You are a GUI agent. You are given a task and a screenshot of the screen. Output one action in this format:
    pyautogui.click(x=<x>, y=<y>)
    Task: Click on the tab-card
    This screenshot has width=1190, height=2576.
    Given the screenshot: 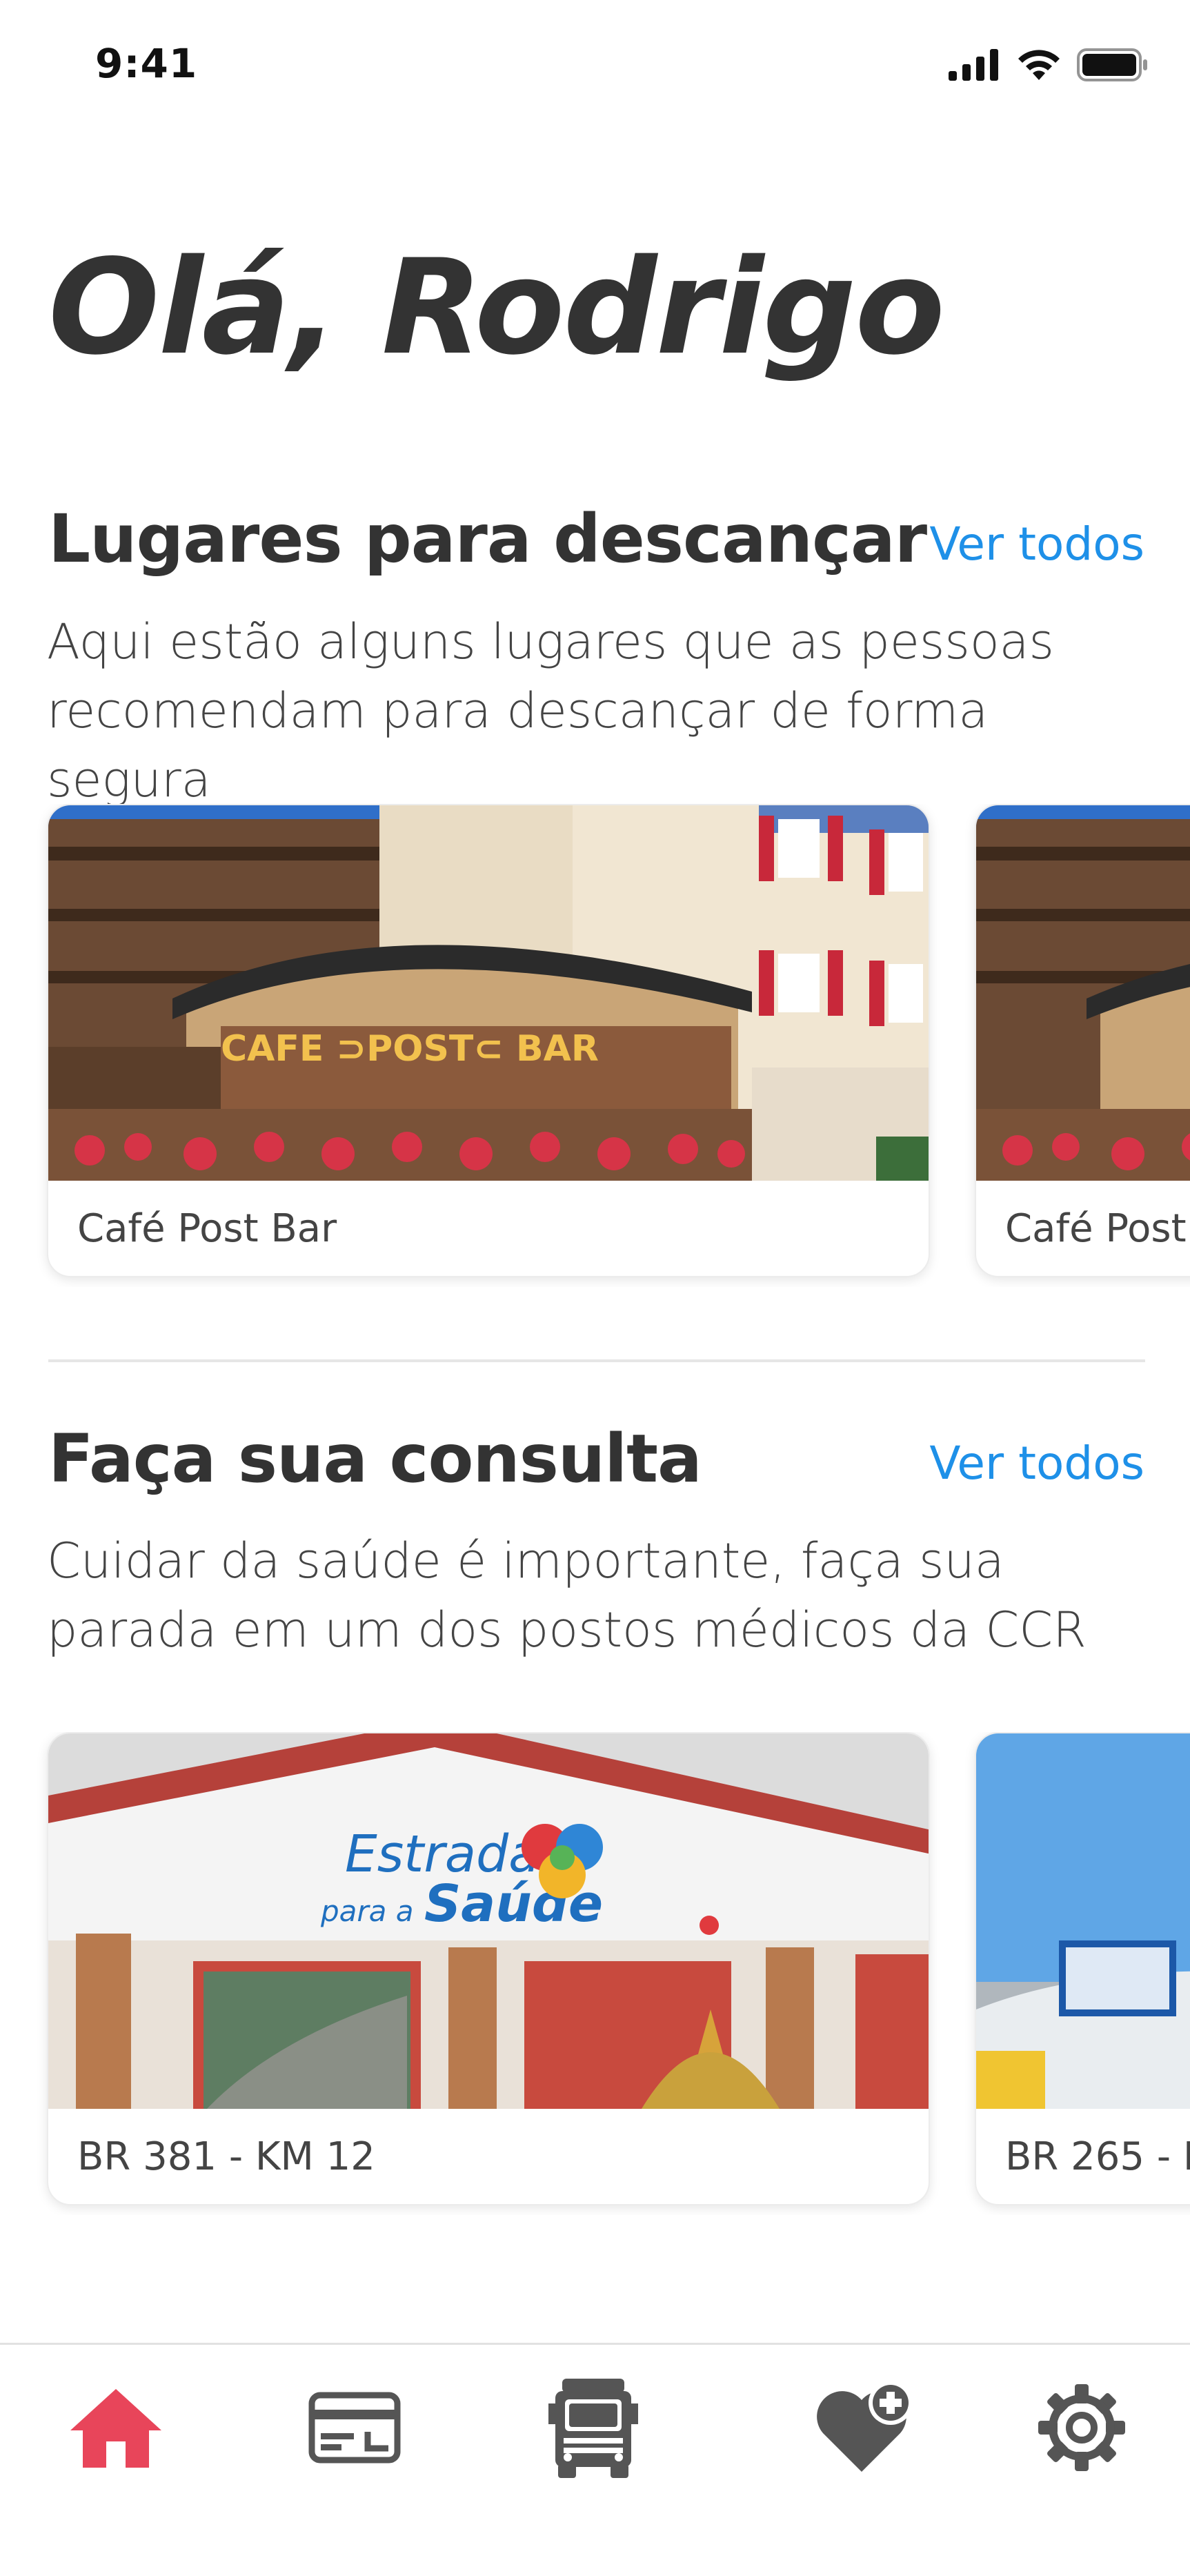 What is the action you would take?
    pyautogui.click(x=354, y=2427)
    